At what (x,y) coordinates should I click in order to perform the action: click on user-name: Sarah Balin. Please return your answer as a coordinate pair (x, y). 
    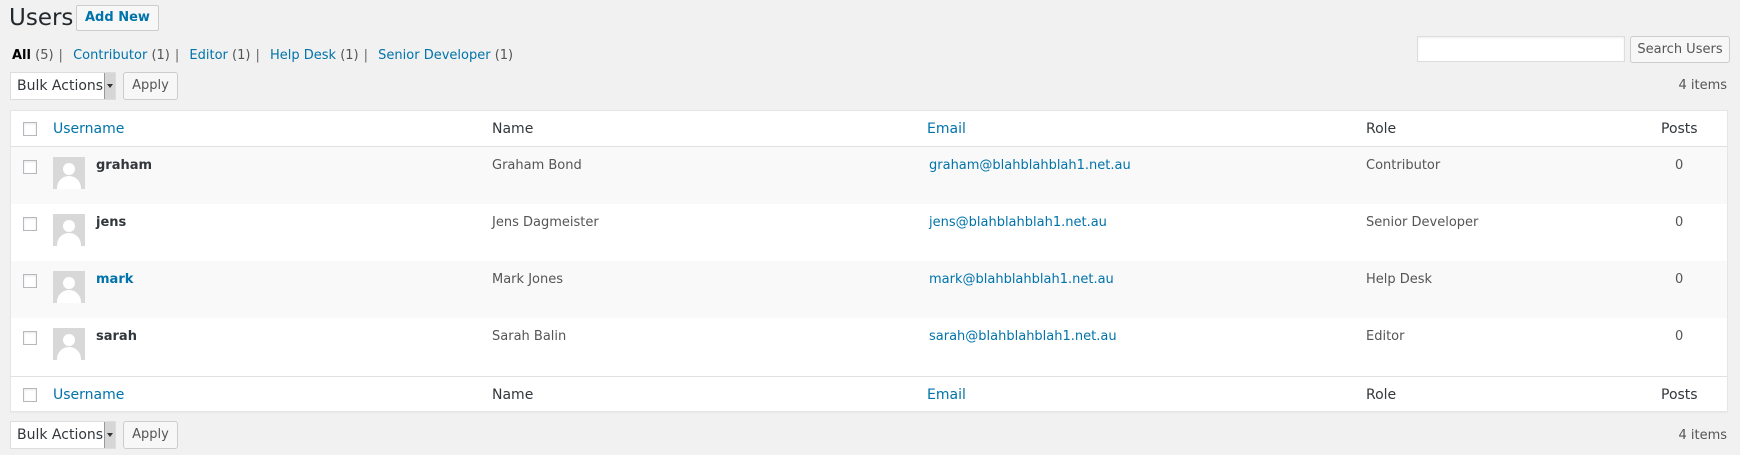
    Looking at the image, I should click on (529, 336).